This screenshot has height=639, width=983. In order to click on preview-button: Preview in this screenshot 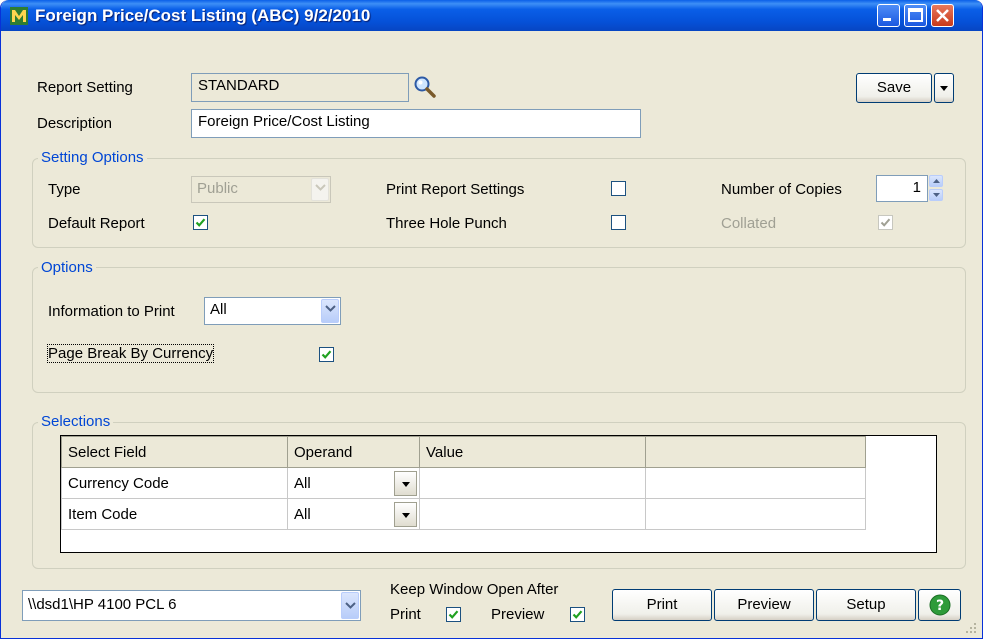, I will do `click(764, 605)`.